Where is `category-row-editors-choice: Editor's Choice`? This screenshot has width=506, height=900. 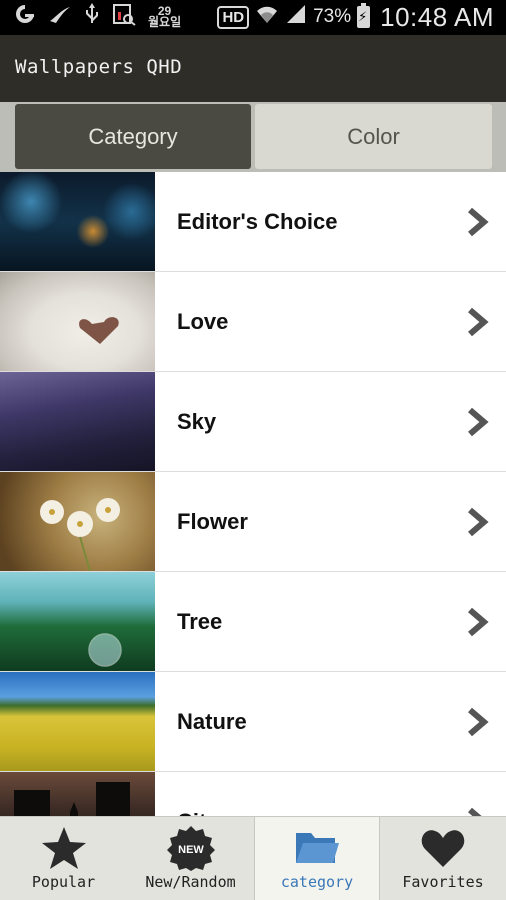 category-row-editors-choice: Editor's Choice is located at coordinates (253, 222).